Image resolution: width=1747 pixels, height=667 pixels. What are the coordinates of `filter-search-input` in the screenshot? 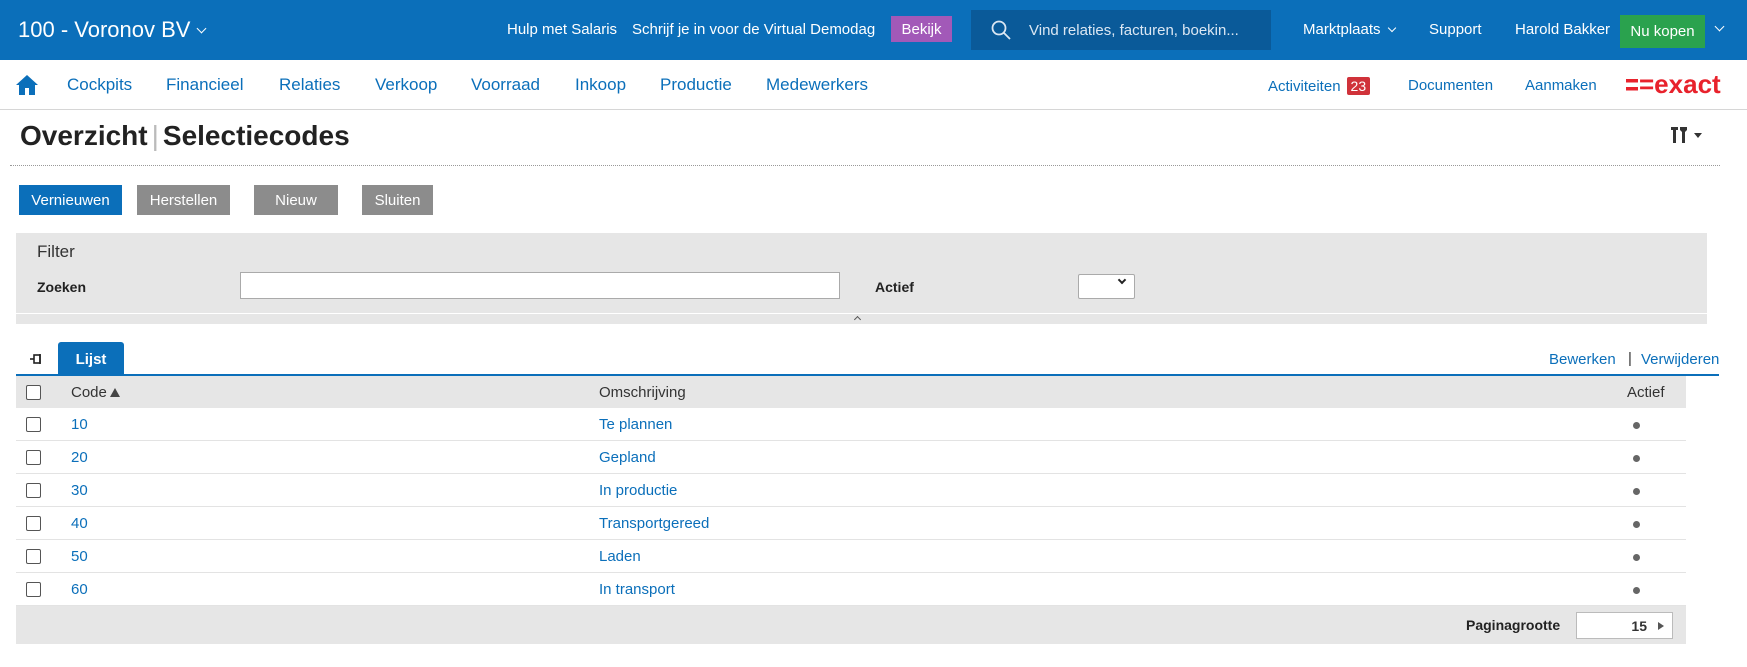 It's located at (540, 285).